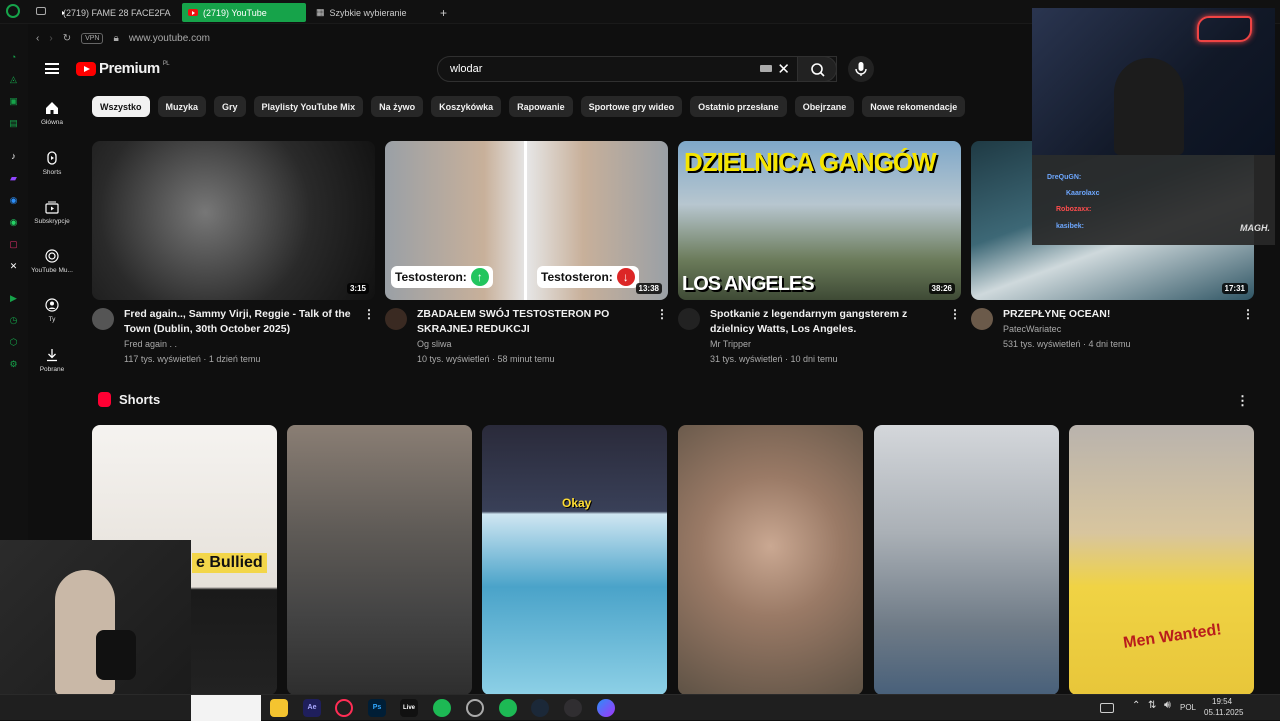  I want to click on subscriptions-icon, so click(52, 207).